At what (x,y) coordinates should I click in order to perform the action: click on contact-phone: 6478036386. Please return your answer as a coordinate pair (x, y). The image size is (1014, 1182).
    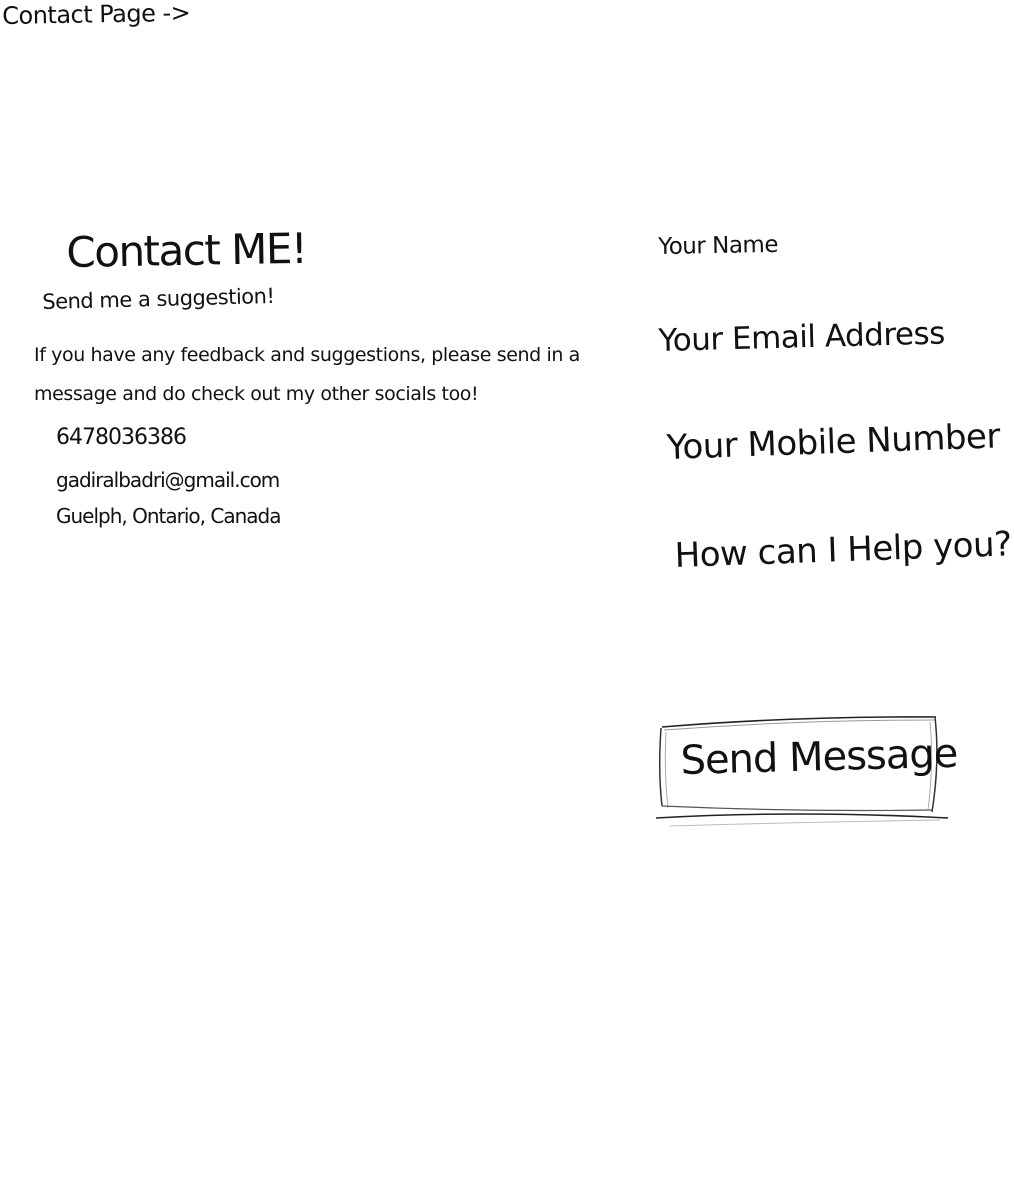
    Looking at the image, I should click on (121, 437).